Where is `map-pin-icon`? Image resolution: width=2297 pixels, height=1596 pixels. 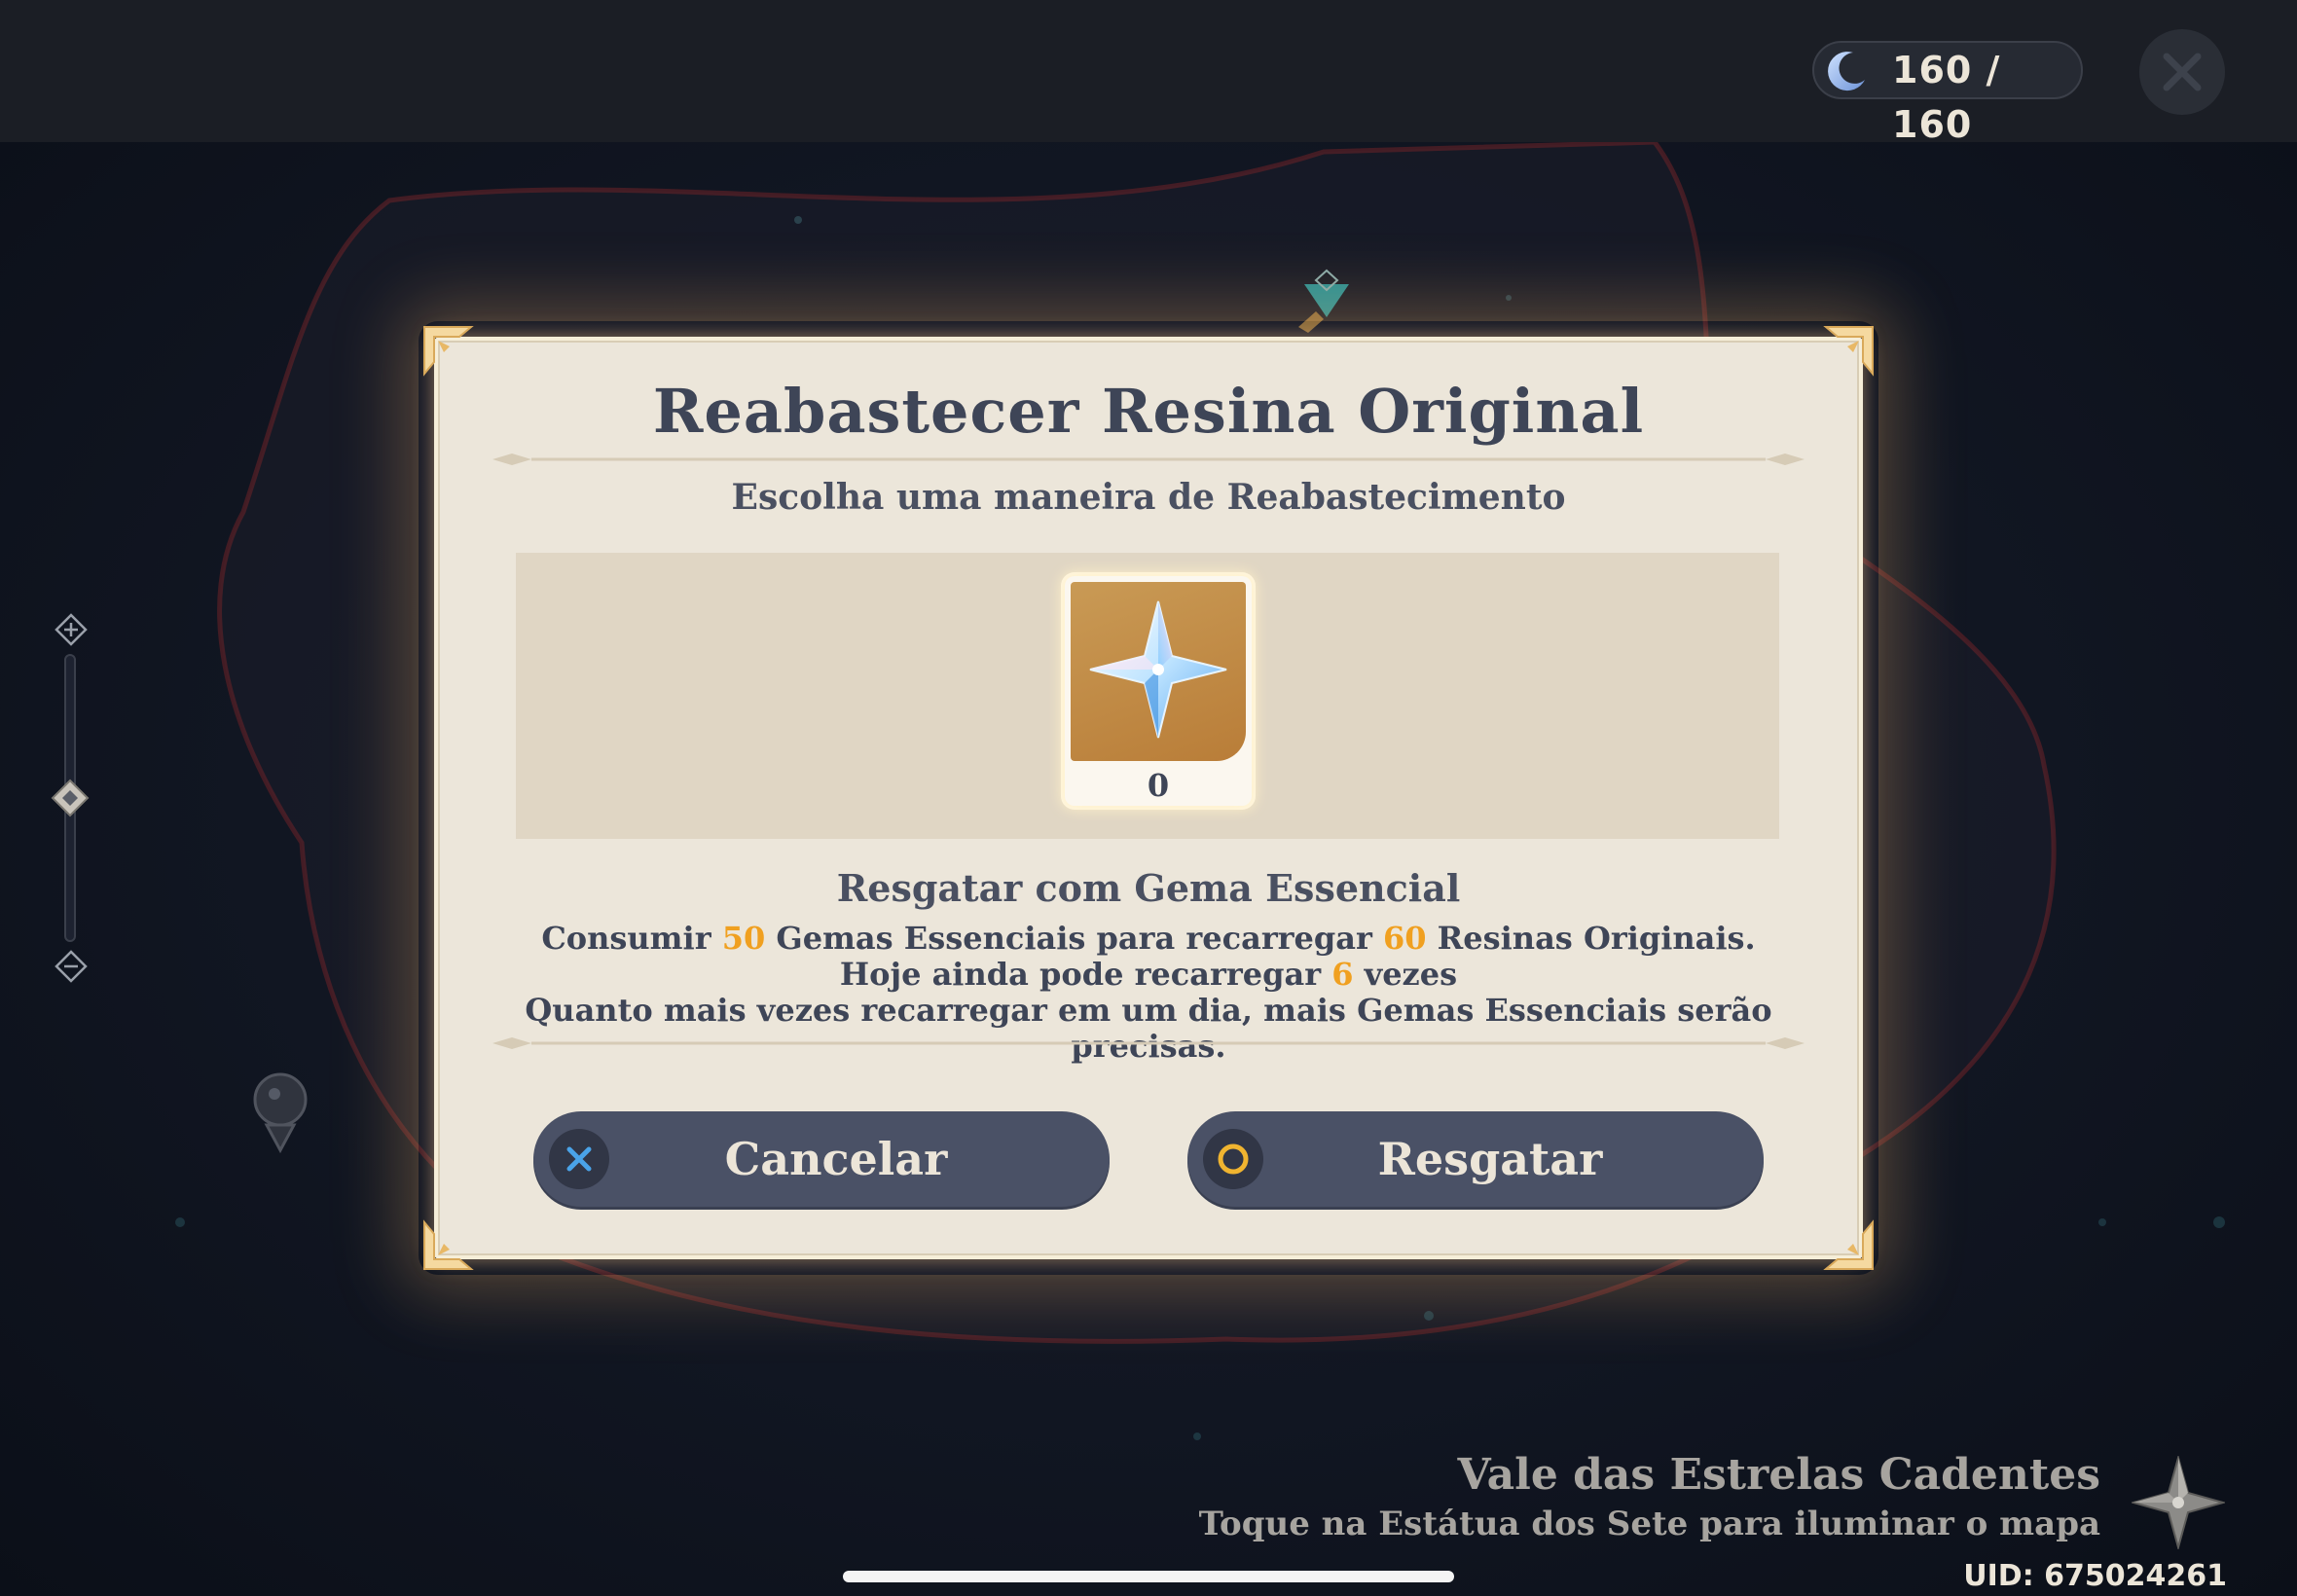 map-pin-icon is located at coordinates (280, 1112).